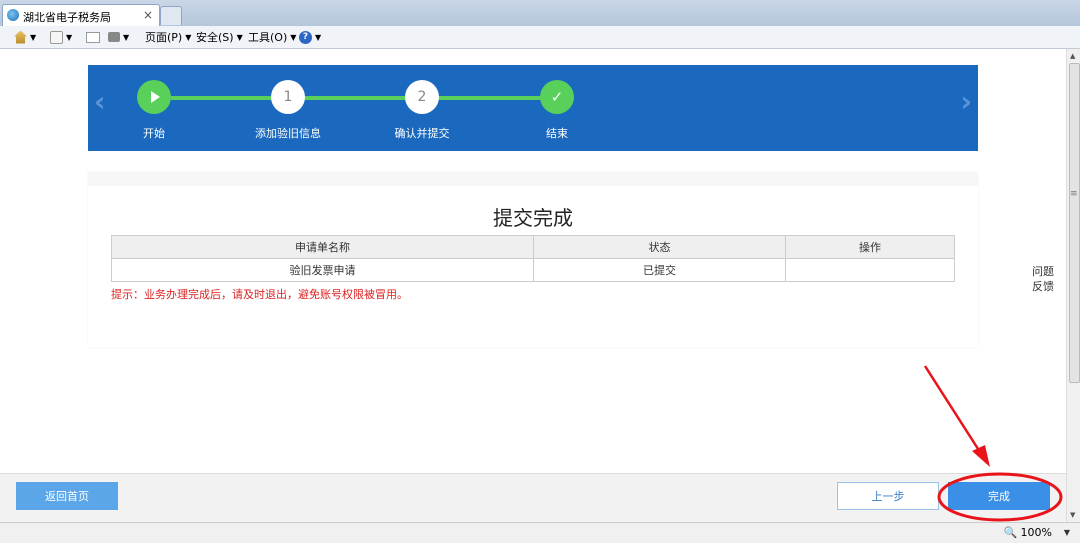 The height and width of the screenshot is (543, 1080). I want to click on feedback-label-line2: 反馈, so click(1043, 286).